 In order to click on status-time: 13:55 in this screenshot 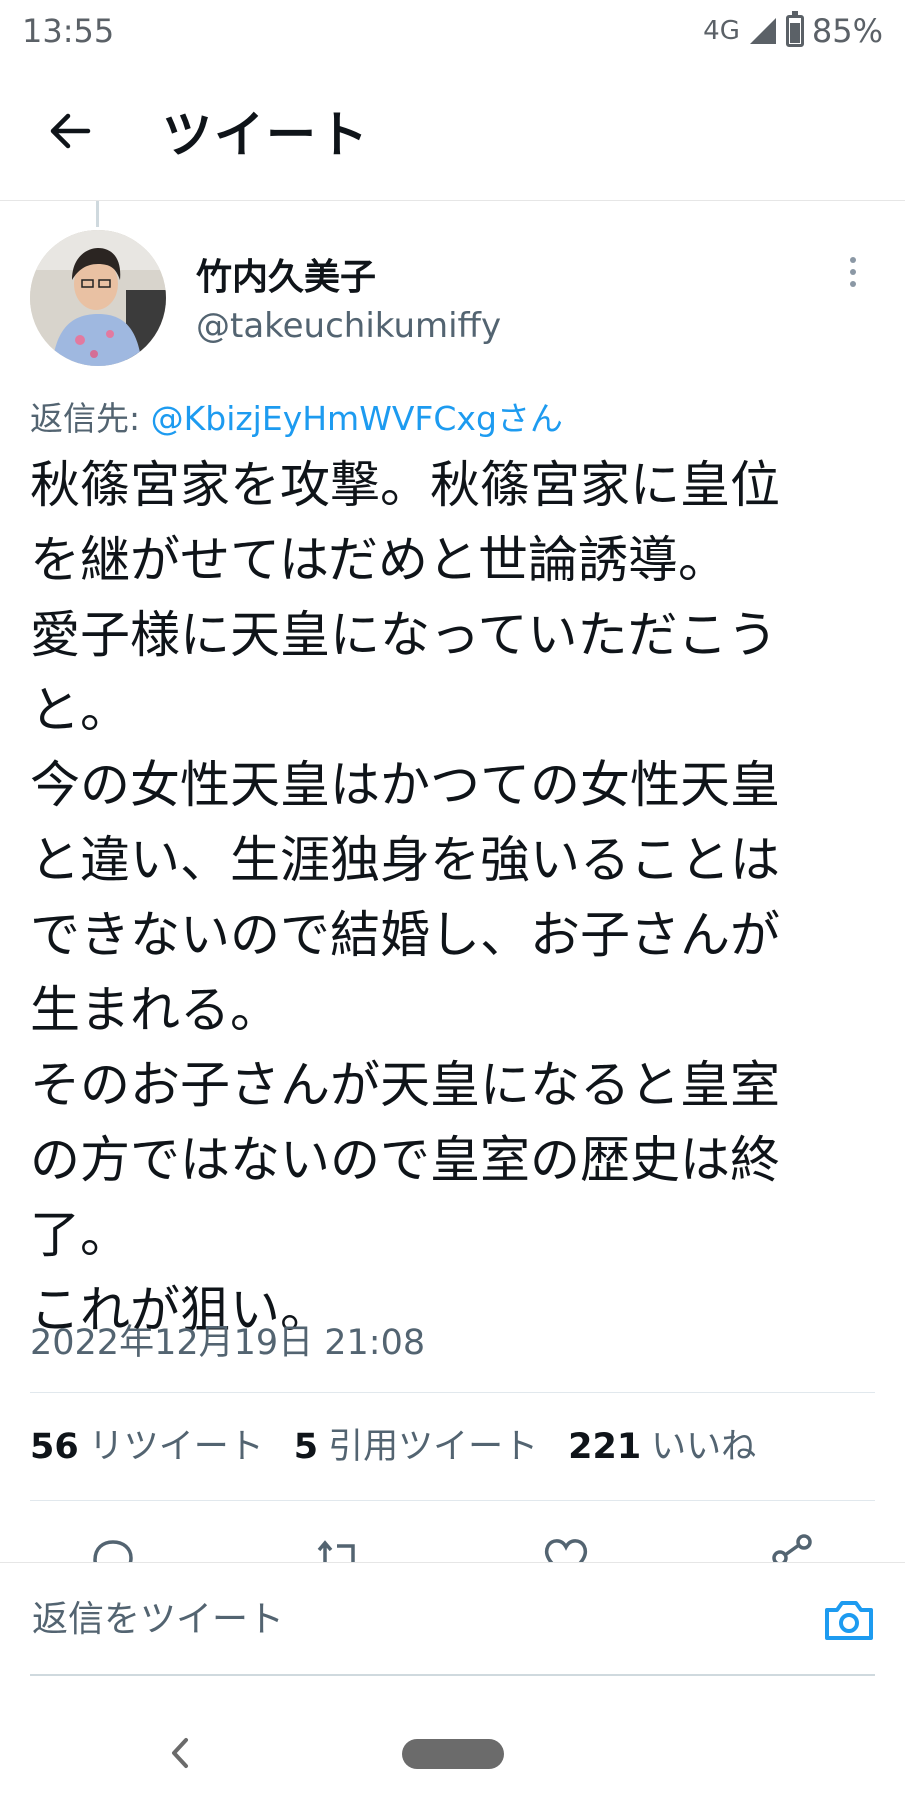, I will do `click(68, 31)`.